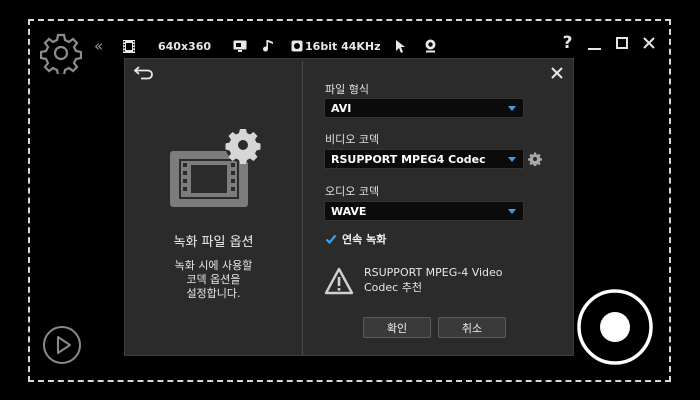 This screenshot has width=700, height=400. I want to click on record-icon, so click(615, 327).